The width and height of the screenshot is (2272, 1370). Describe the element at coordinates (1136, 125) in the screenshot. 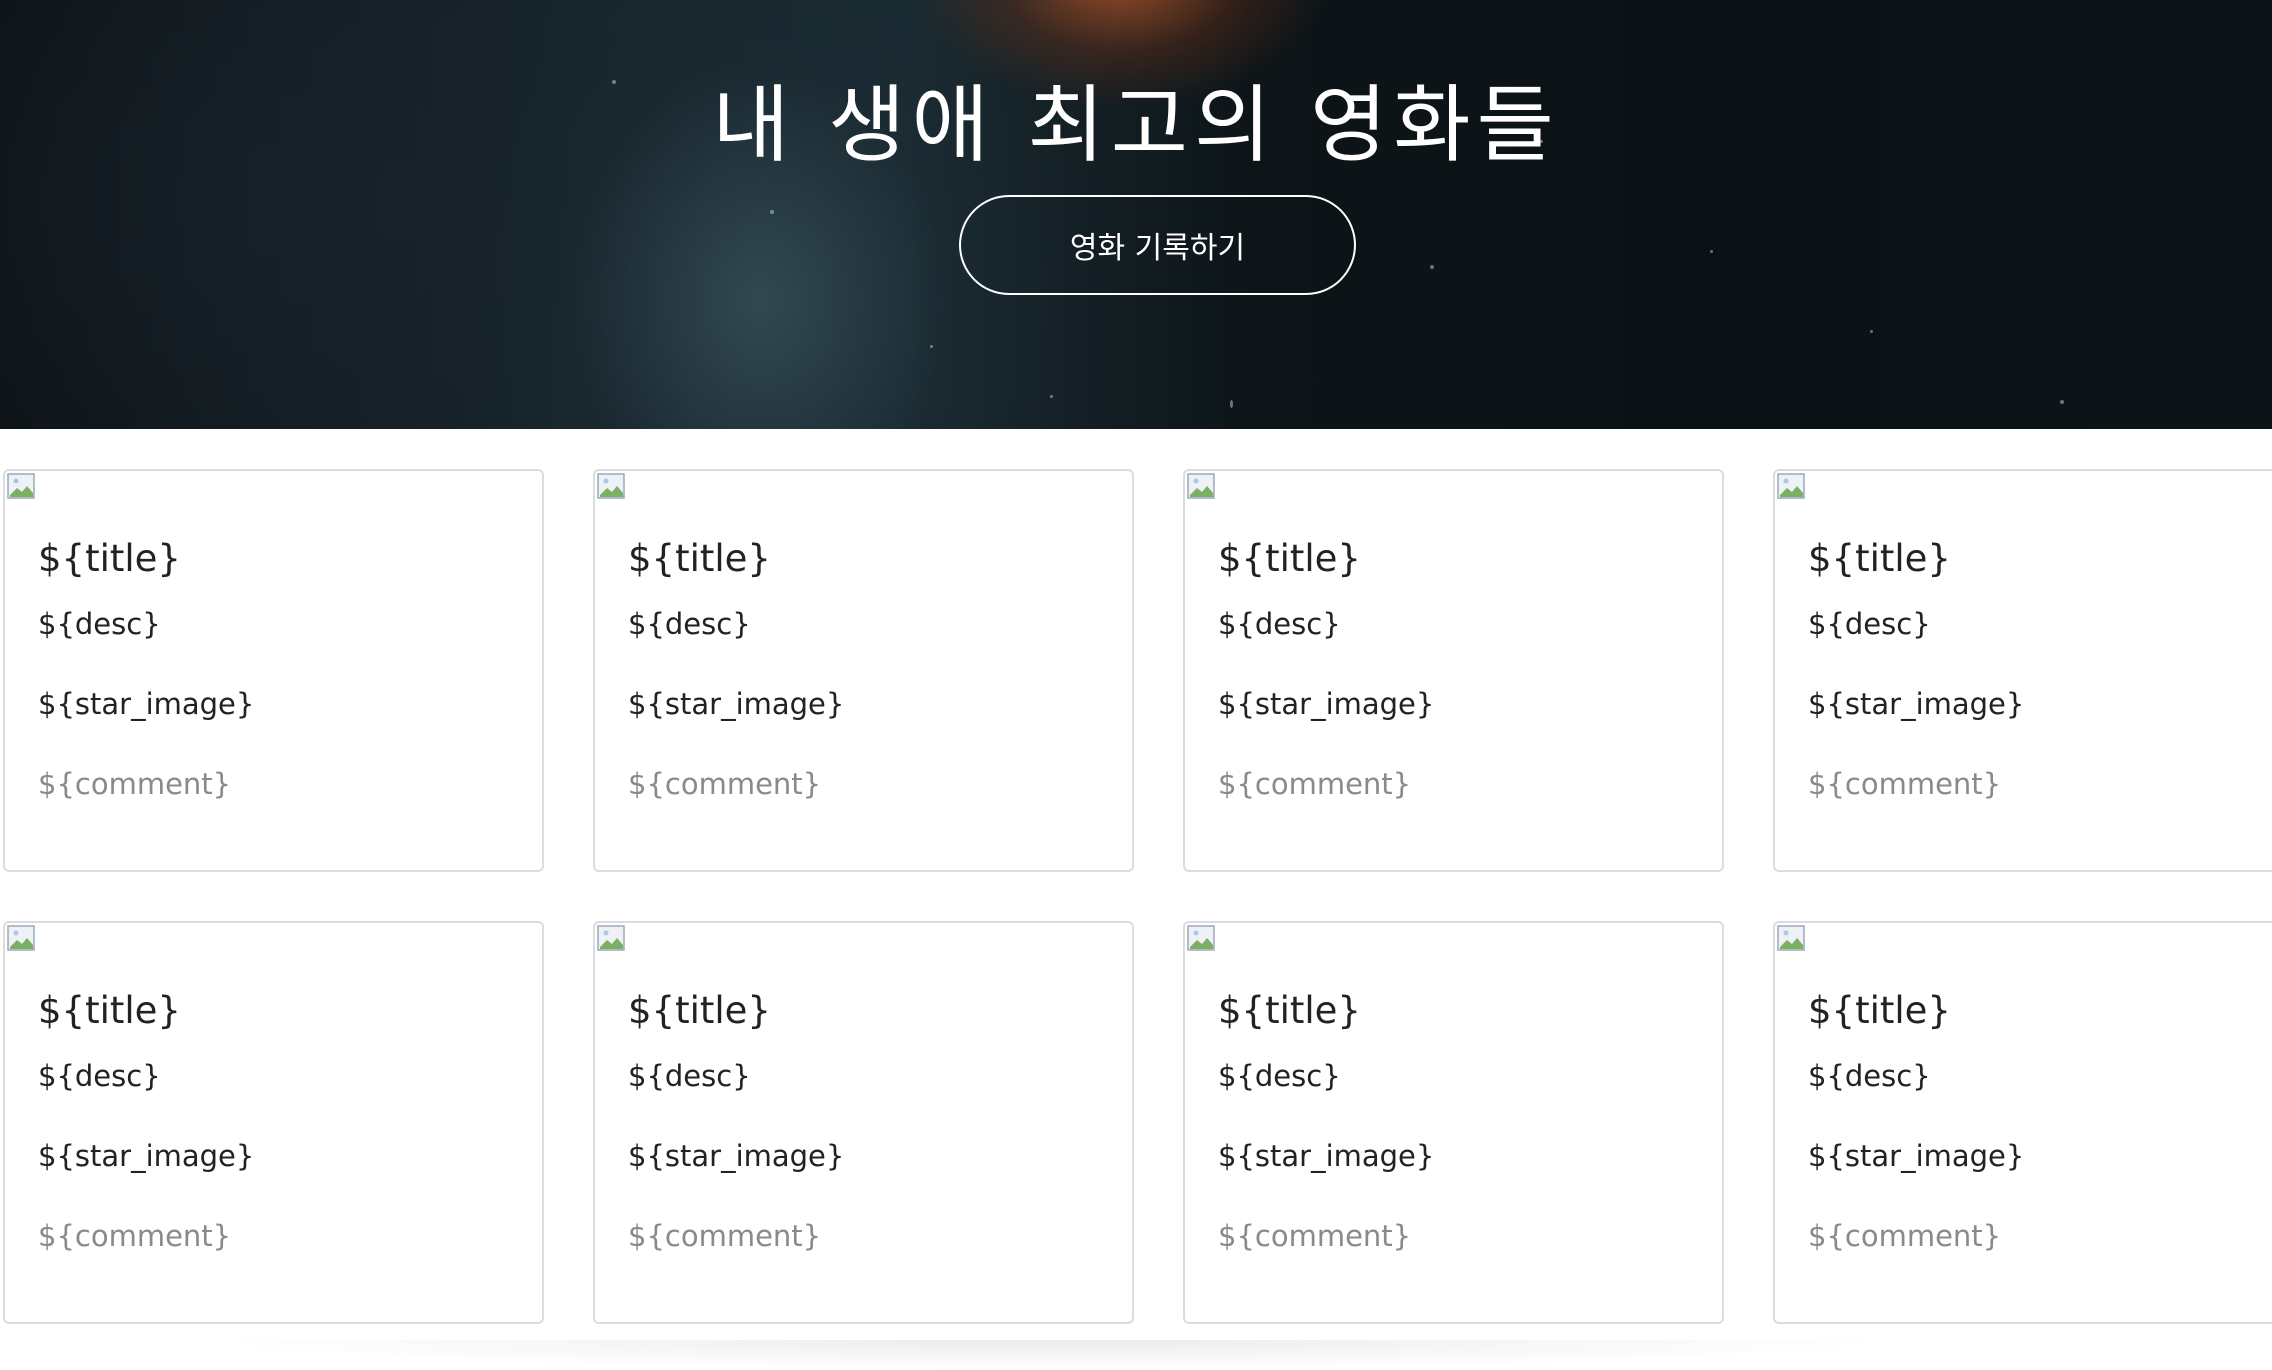

I see `page-title: 내 생애 최고의 영화들` at that location.